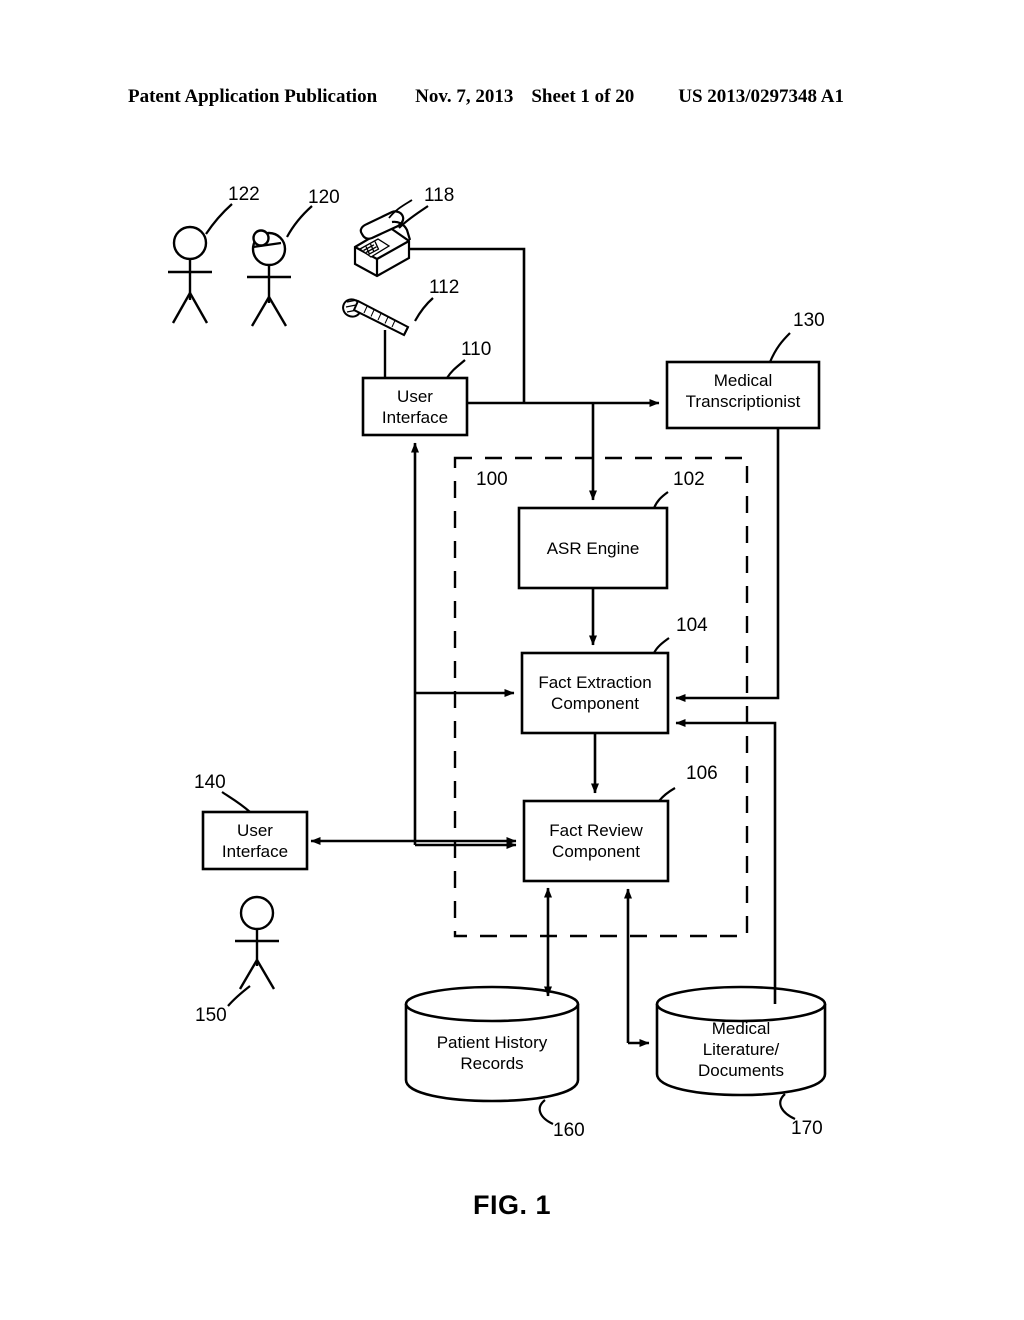 The height and width of the screenshot is (1320, 1024). What do you see at coordinates (511, 1205) in the screenshot?
I see `figure-caption: FIG. 1` at bounding box center [511, 1205].